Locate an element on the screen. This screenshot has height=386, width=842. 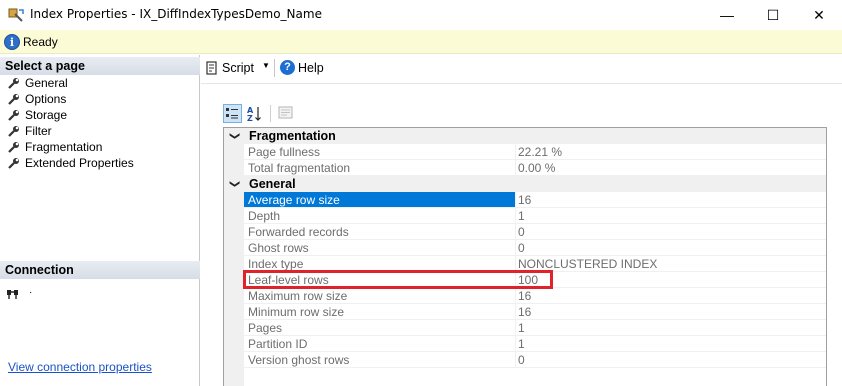
info-icon: i is located at coordinates (12, 42).